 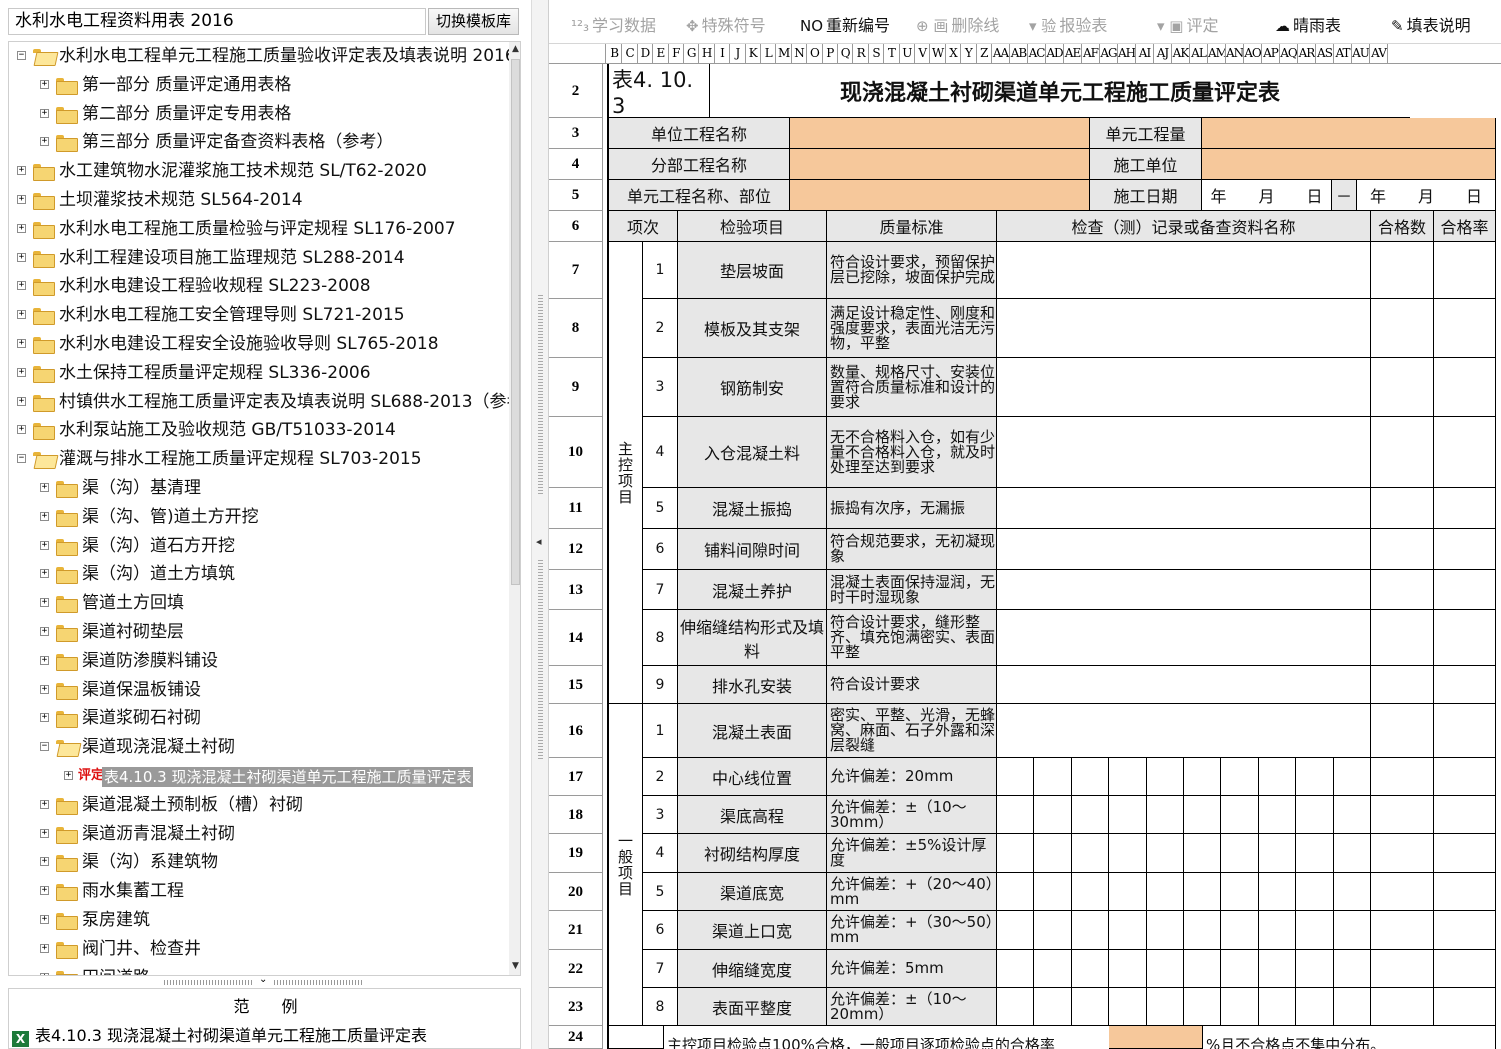 What do you see at coordinates (1426, 195) in the screenshot?
I see `date-end-field: 年 月 日` at bounding box center [1426, 195].